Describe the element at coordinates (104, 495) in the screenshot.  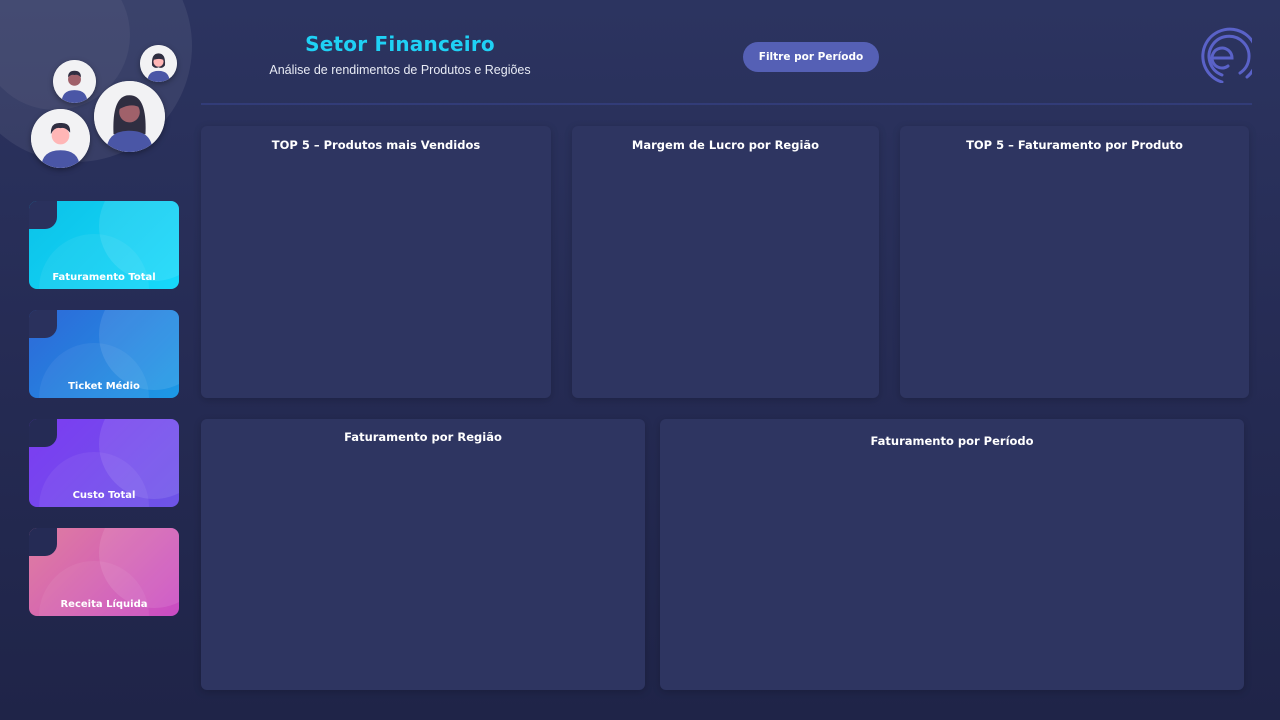
I see `kpi-label: Custo Total` at that location.